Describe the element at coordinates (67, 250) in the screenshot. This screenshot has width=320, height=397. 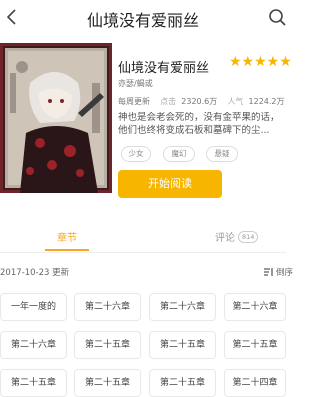
I see `active-tab-indicator` at that location.